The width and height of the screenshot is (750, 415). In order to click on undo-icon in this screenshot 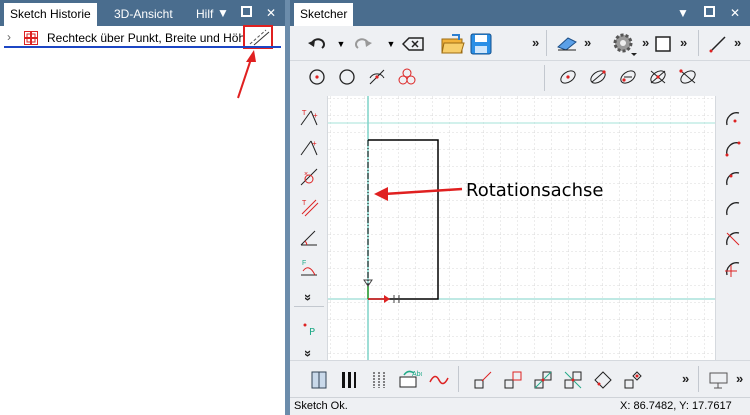, I will do `click(317, 44)`.